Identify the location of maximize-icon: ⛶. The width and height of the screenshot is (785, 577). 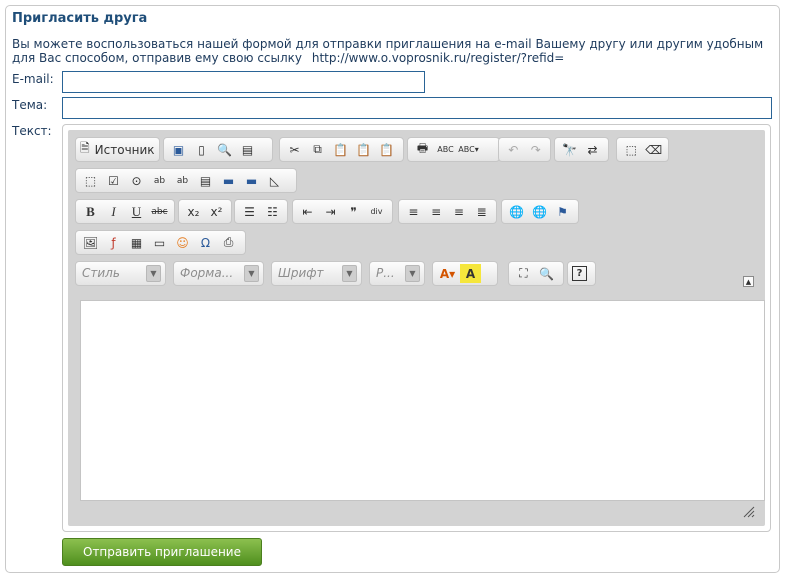
(523, 273).